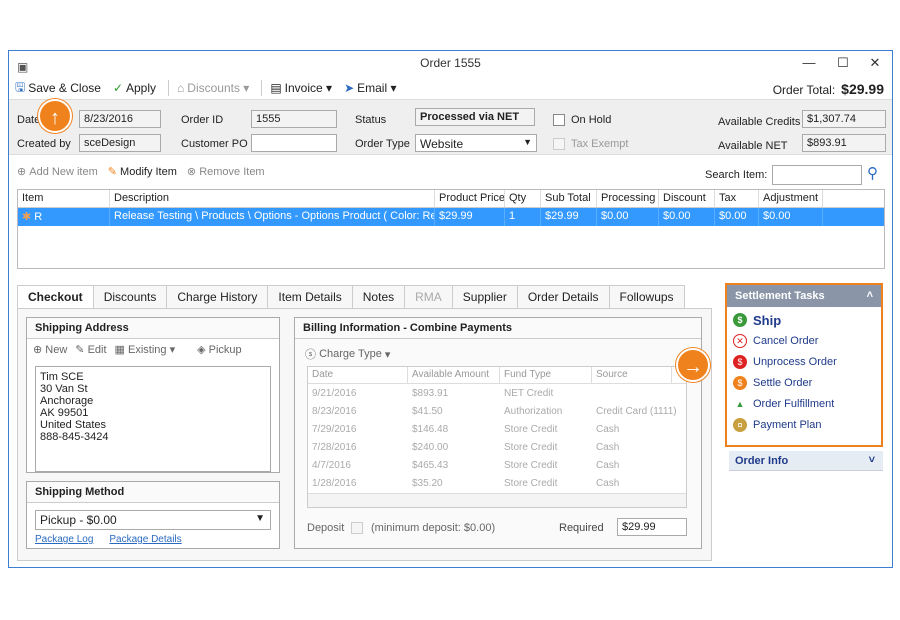 The image size is (900, 620). I want to click on column-header: Available Amount, so click(454, 375).